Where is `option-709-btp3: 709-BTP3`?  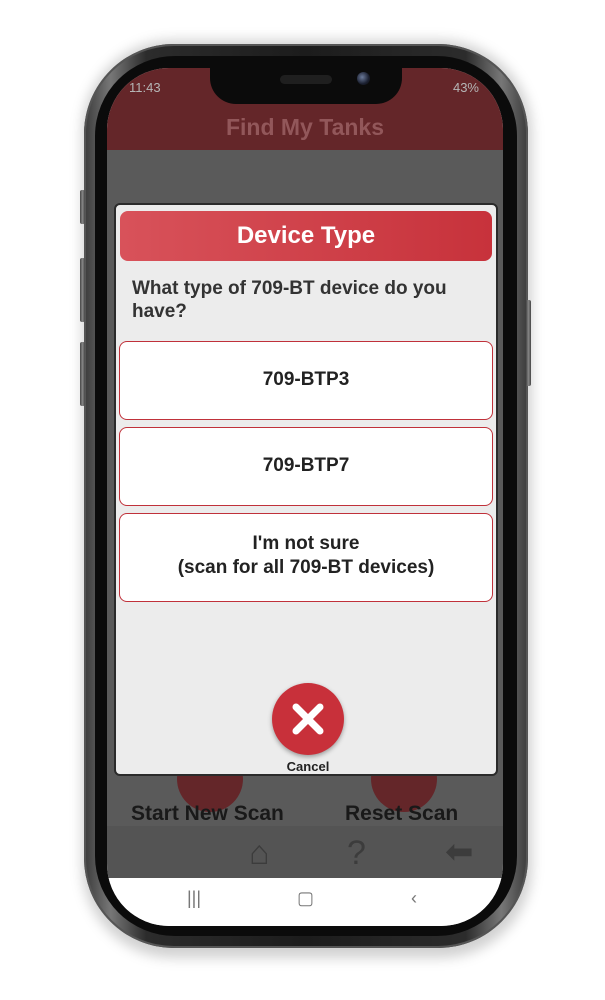
option-709-btp3: 709-BTP3 is located at coordinates (306, 380).